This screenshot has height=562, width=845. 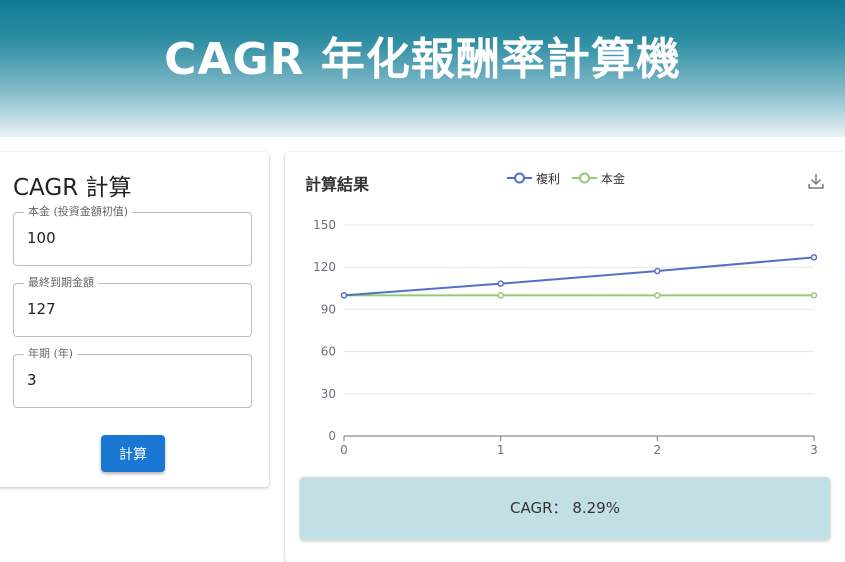 What do you see at coordinates (328, 394) in the screenshot?
I see `y-tick-label: 30` at bounding box center [328, 394].